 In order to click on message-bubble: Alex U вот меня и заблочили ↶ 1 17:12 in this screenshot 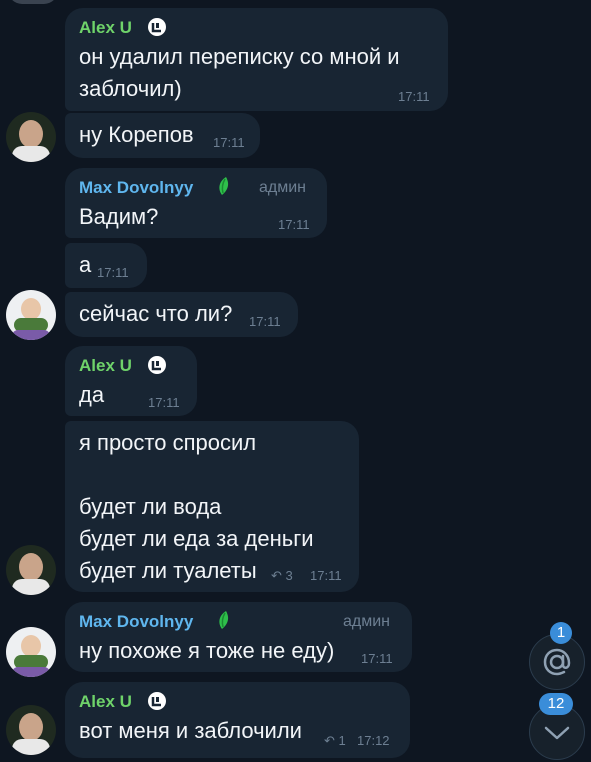, I will do `click(237, 720)`.